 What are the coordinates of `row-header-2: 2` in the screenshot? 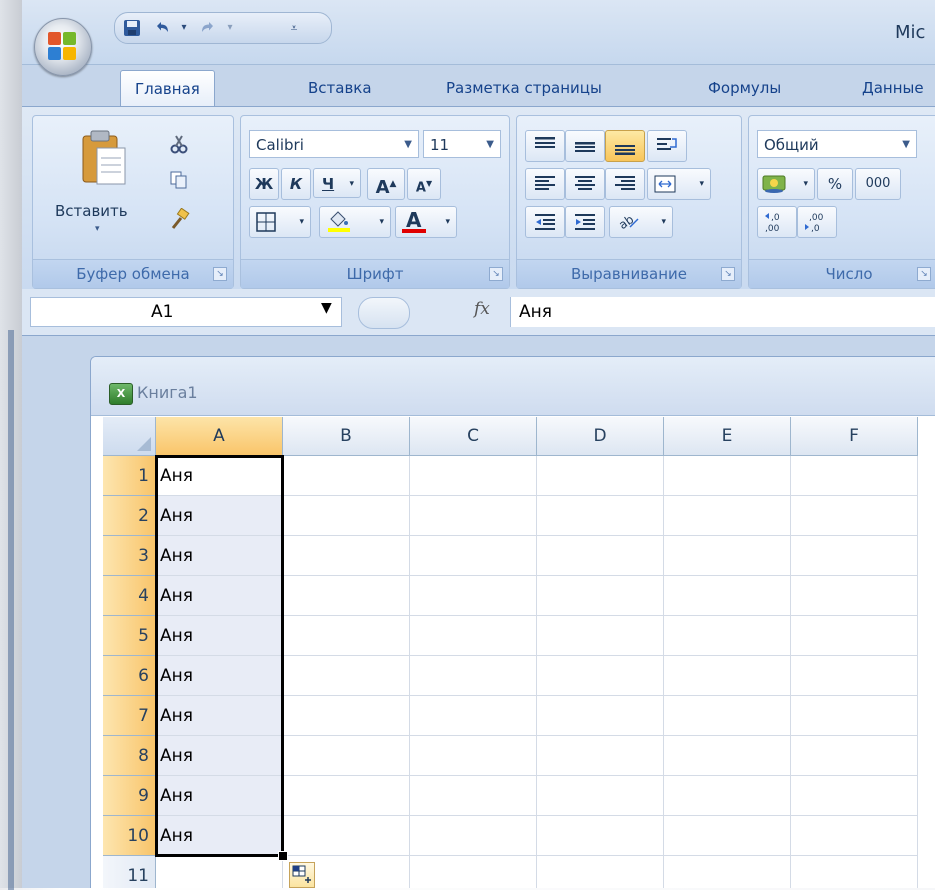 It's located at (129, 516).